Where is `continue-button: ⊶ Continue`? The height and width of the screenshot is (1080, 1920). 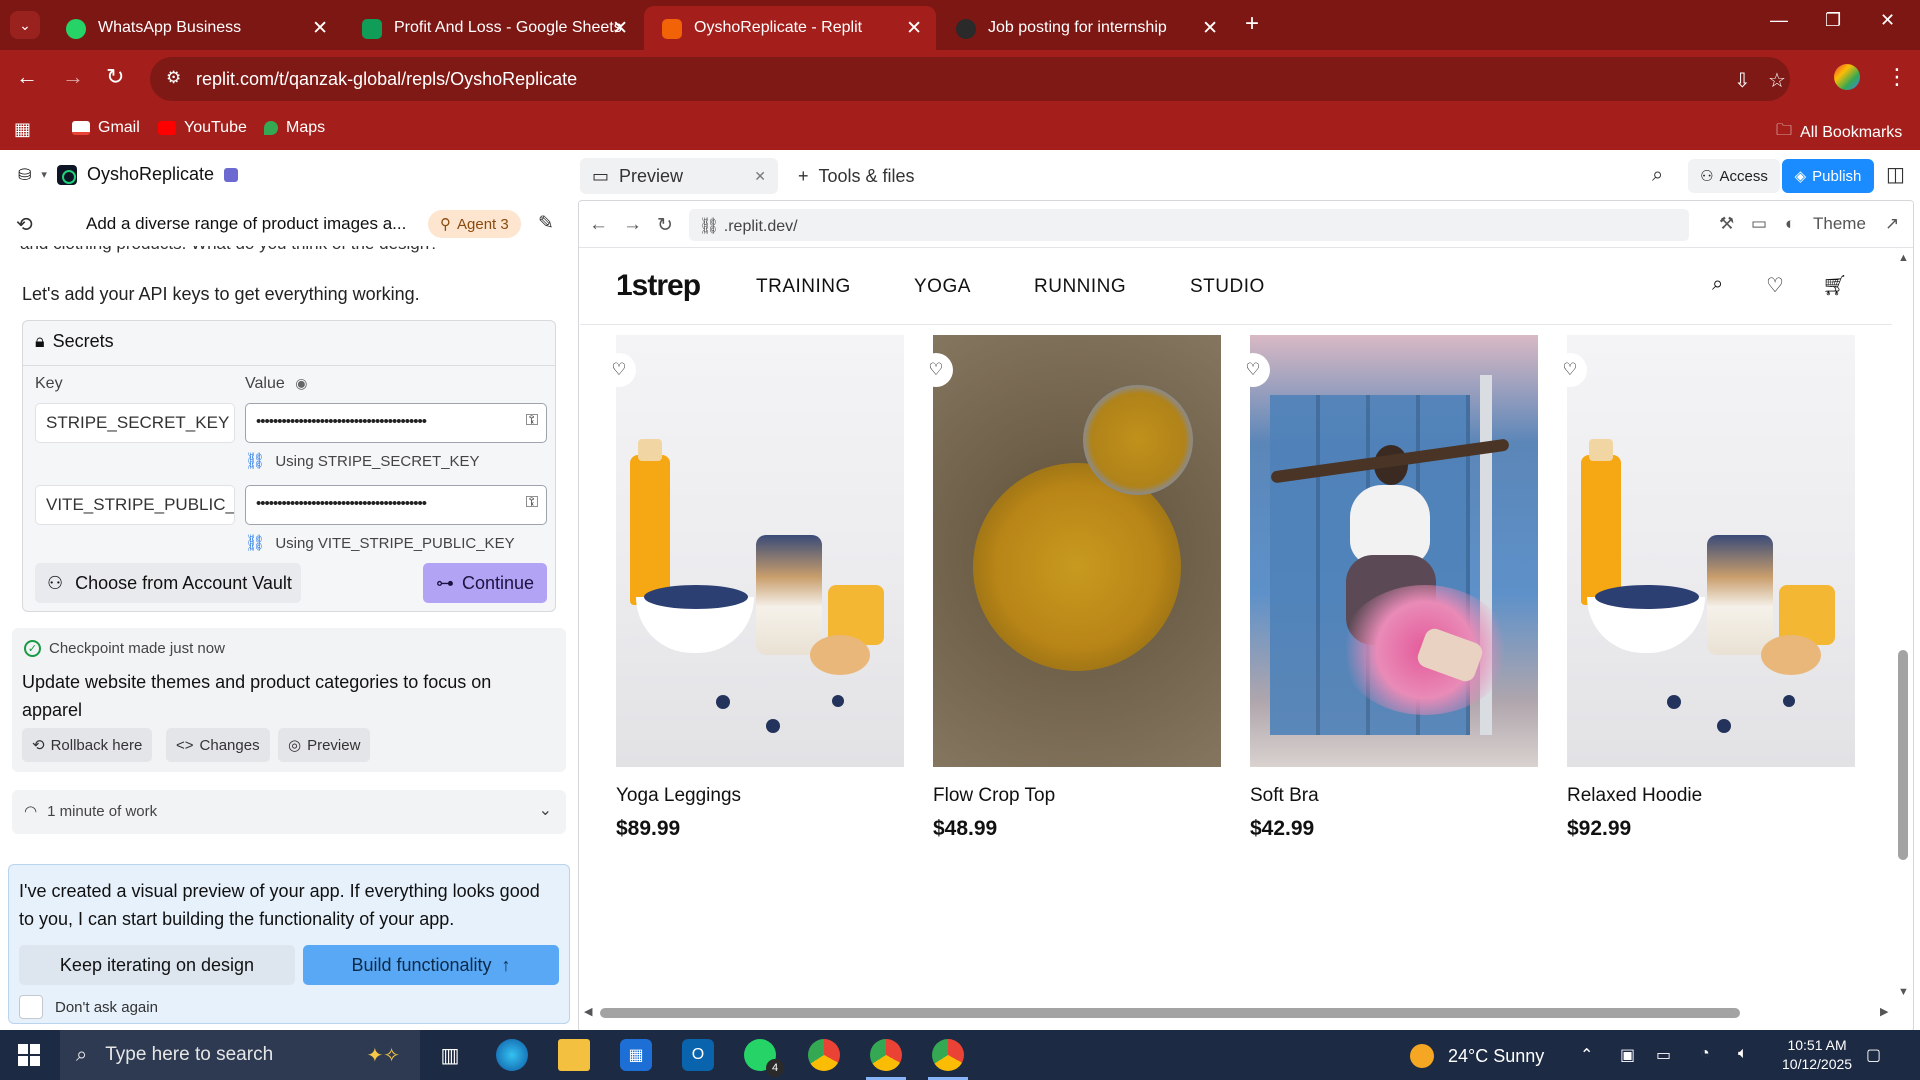 continue-button: ⊶ Continue is located at coordinates (485, 583).